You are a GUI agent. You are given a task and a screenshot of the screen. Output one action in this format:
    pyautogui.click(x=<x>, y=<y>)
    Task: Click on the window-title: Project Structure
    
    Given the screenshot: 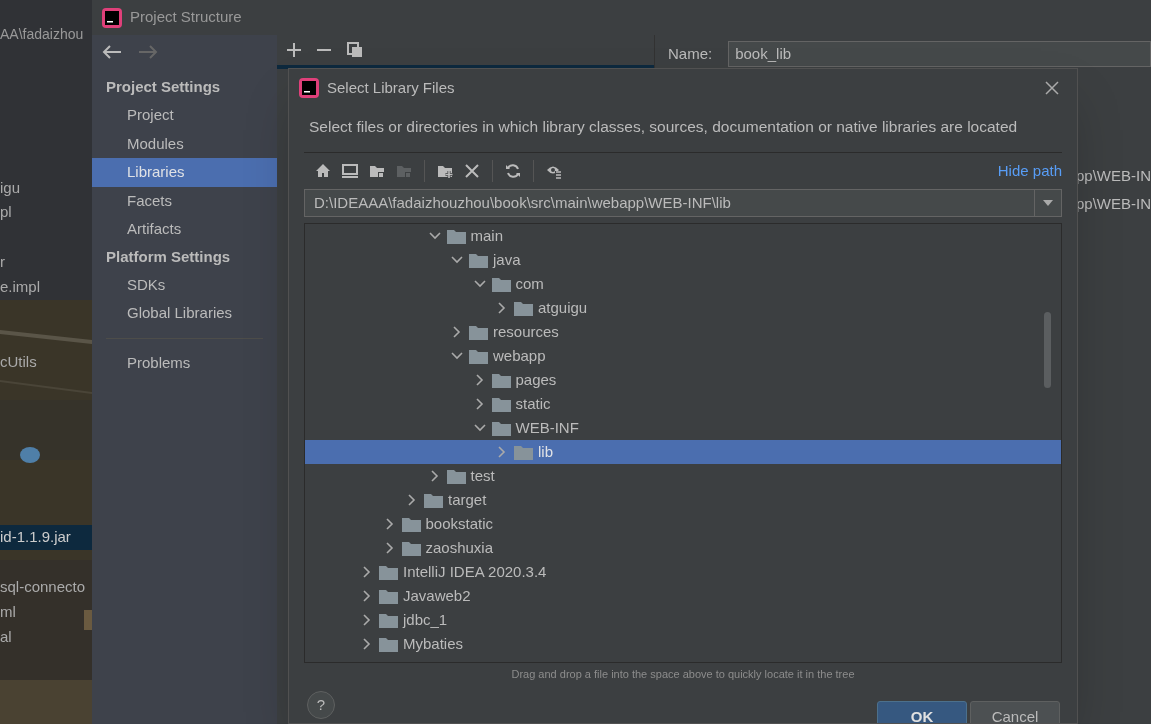 What is the action you would take?
    pyautogui.click(x=186, y=17)
    